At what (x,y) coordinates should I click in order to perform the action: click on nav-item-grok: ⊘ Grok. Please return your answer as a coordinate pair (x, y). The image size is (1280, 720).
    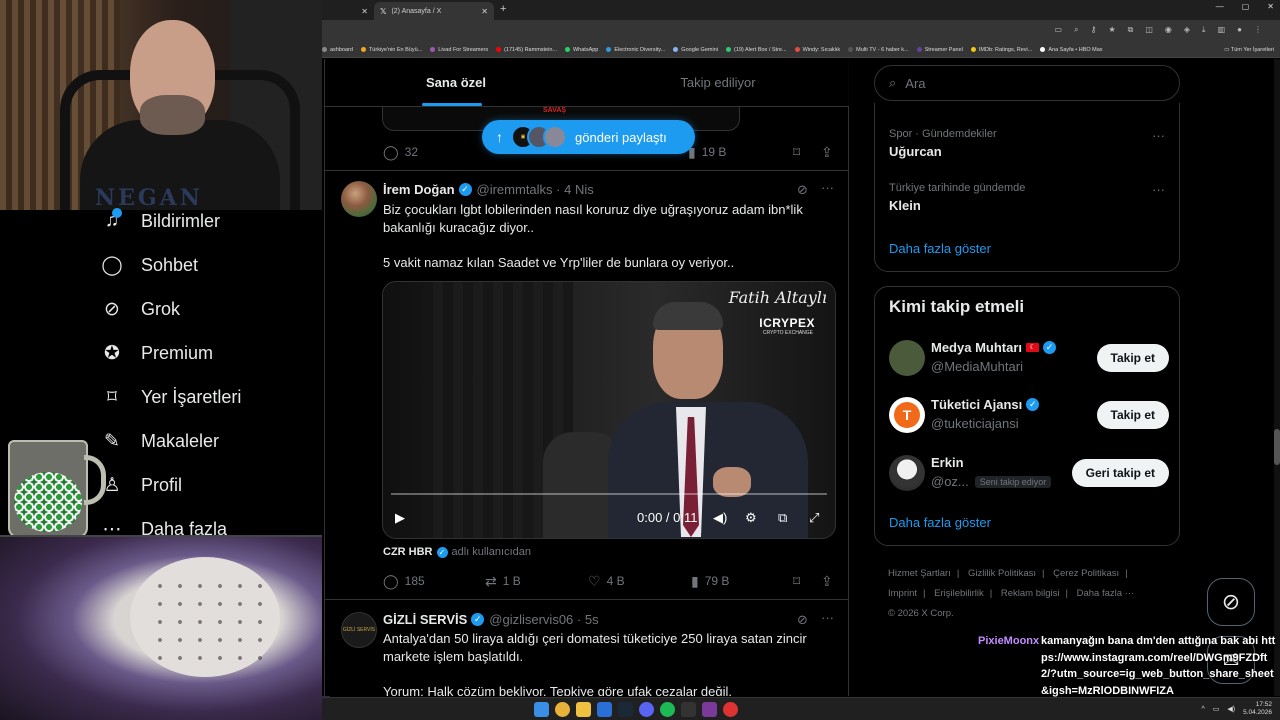
    Looking at the image, I should click on (140, 309).